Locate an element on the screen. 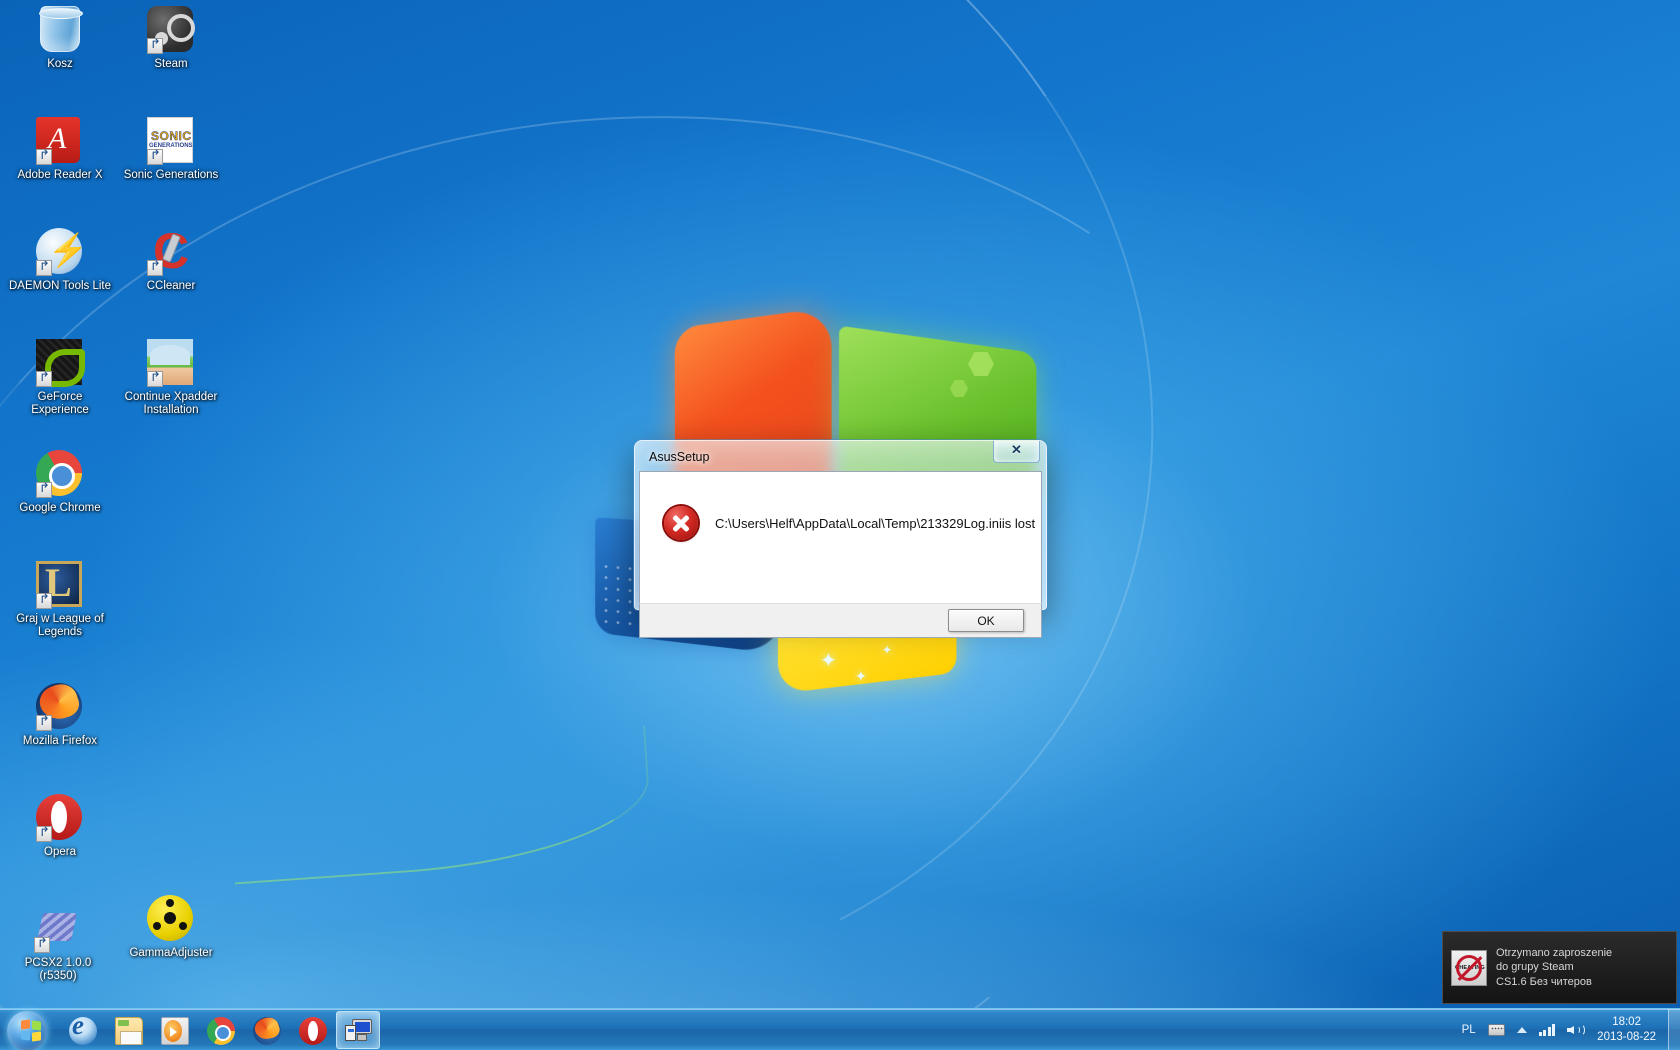 The height and width of the screenshot is (1050, 1680). taskbar-internet-explorer is located at coordinates (82, 1029).